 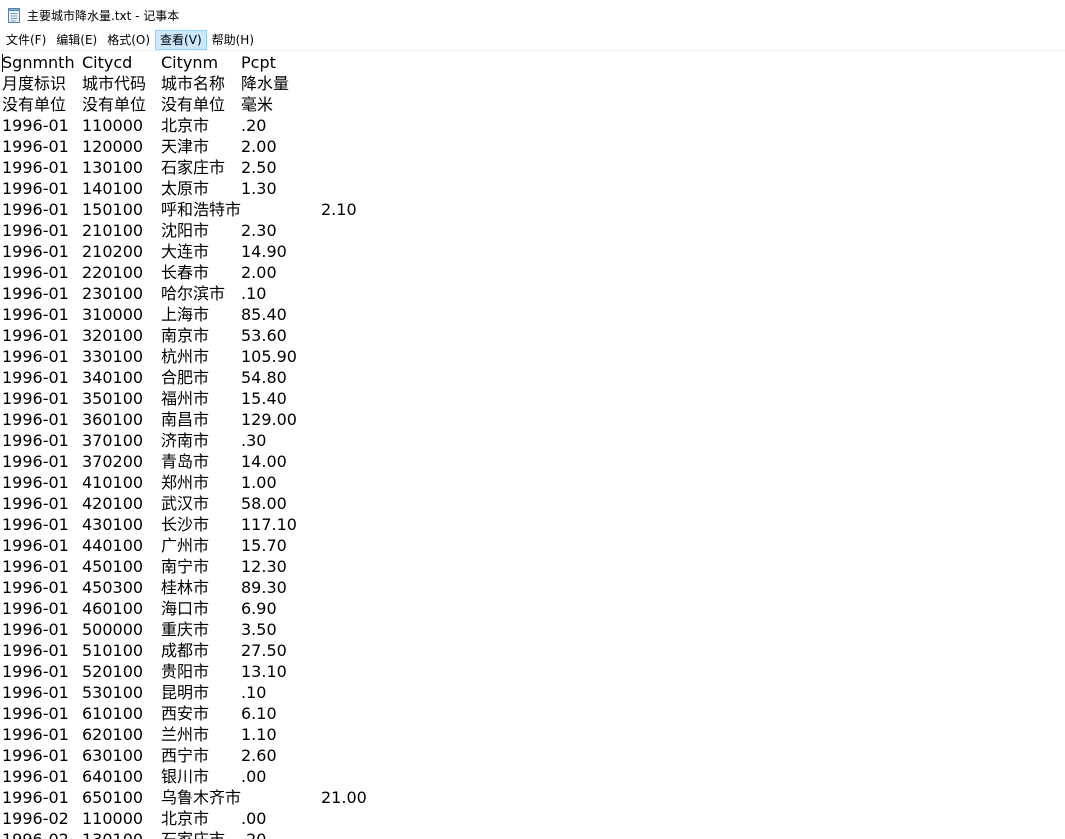 I want to click on text-line: 1996-01 420100 武汉市 58.00, so click(x=533, y=503).